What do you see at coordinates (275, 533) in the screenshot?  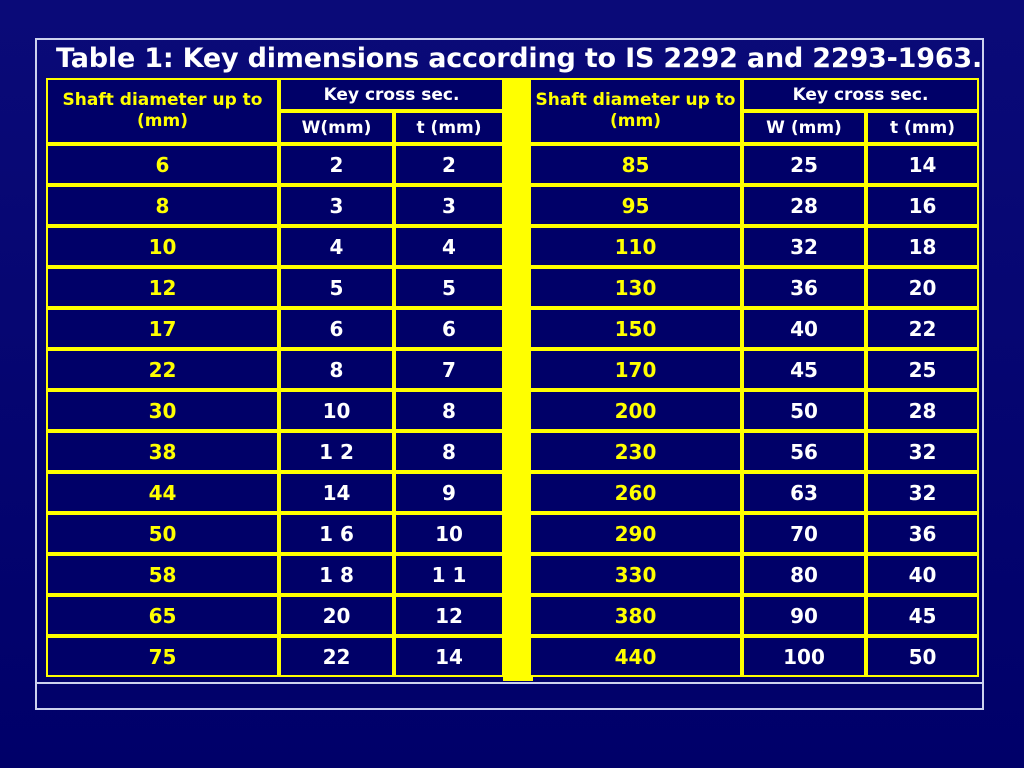 I see `table-row: 50 1 6 10` at bounding box center [275, 533].